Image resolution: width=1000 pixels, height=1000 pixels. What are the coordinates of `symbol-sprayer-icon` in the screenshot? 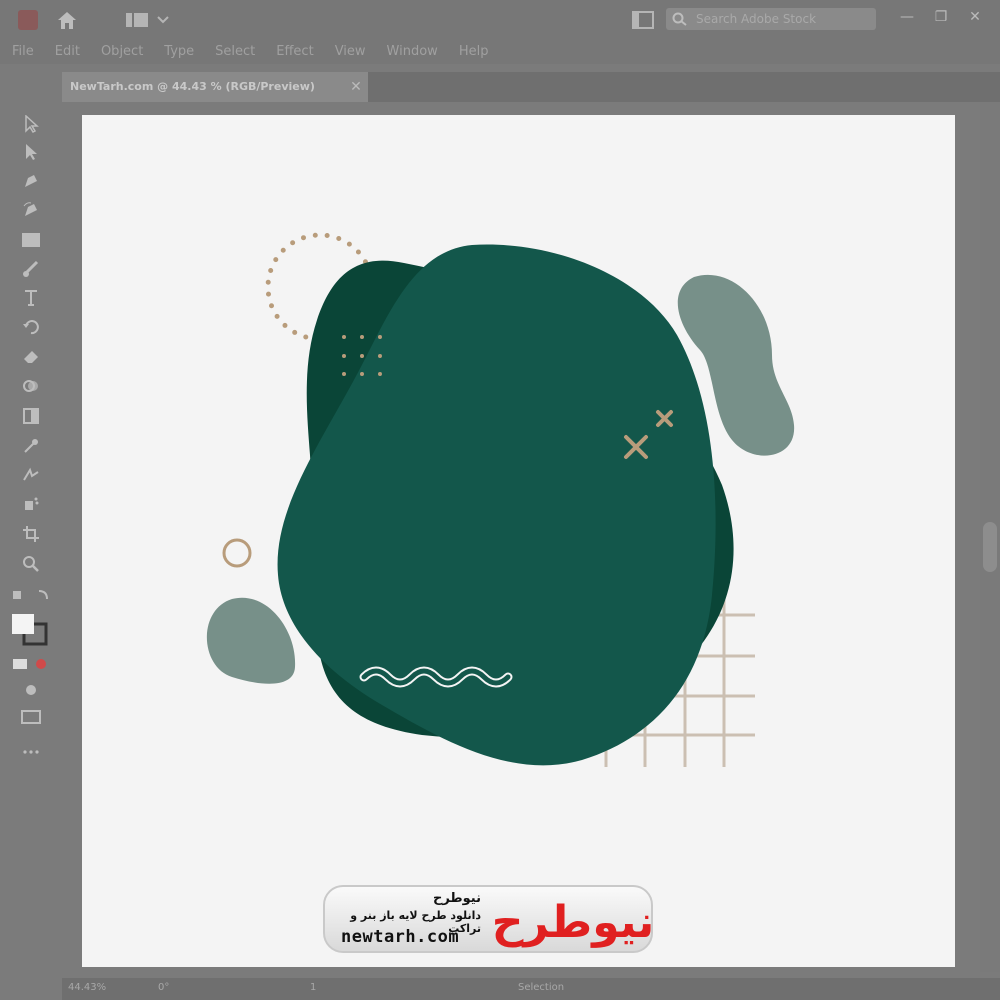 It's located at (32, 503).